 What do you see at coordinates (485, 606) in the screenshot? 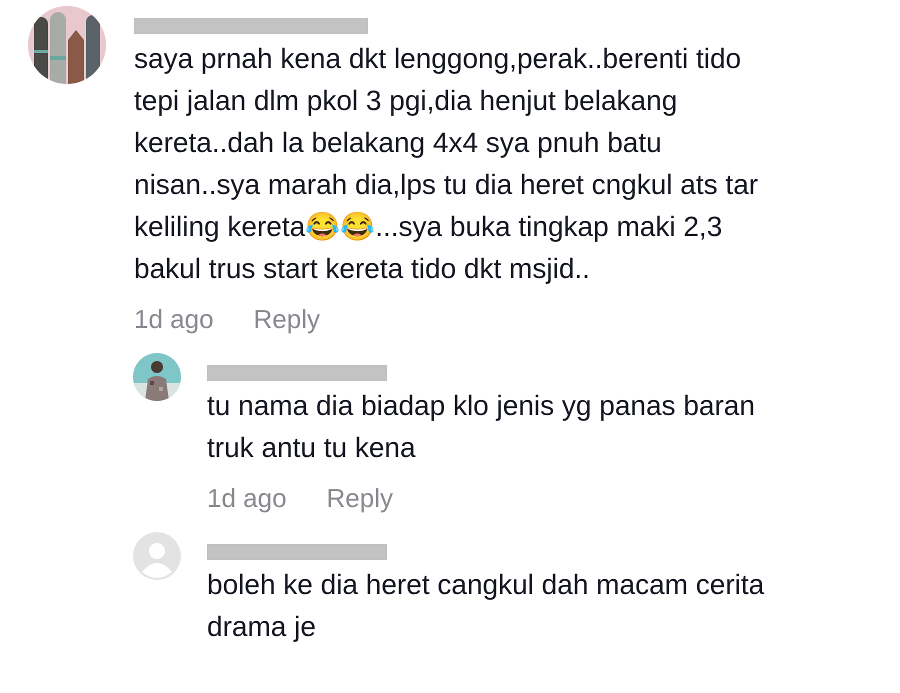
I see `comment-text: boleh ke dia heret cangkul dah macam cerita drama je` at bounding box center [485, 606].